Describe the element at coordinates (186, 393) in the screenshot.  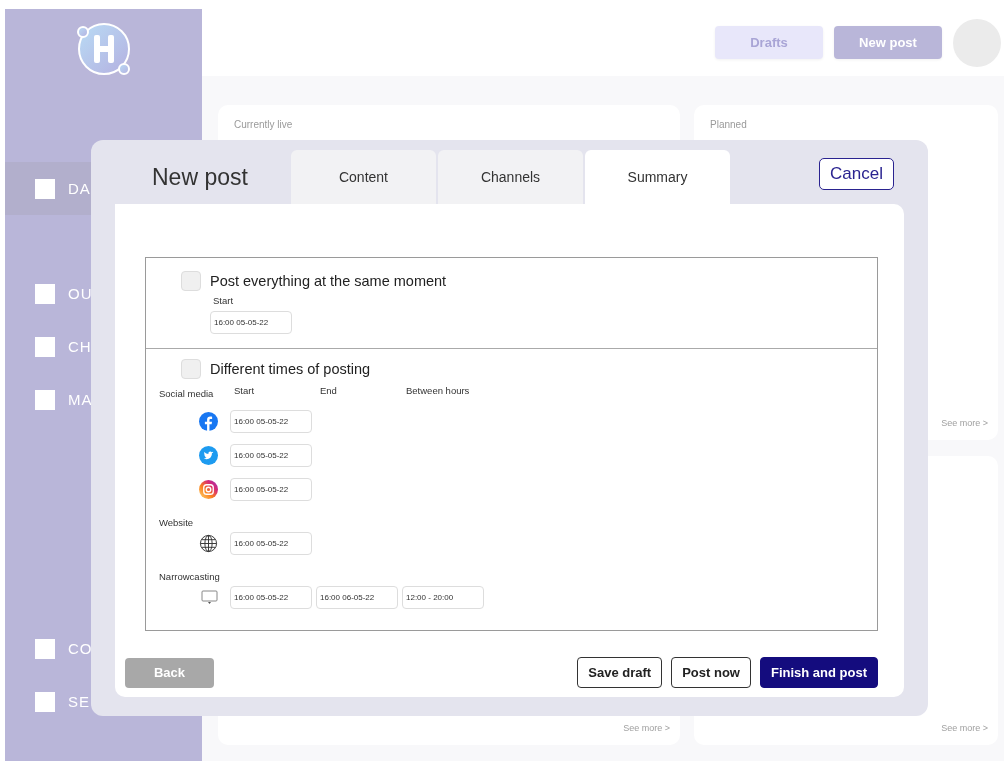
I see `group-label: Social media` at that location.